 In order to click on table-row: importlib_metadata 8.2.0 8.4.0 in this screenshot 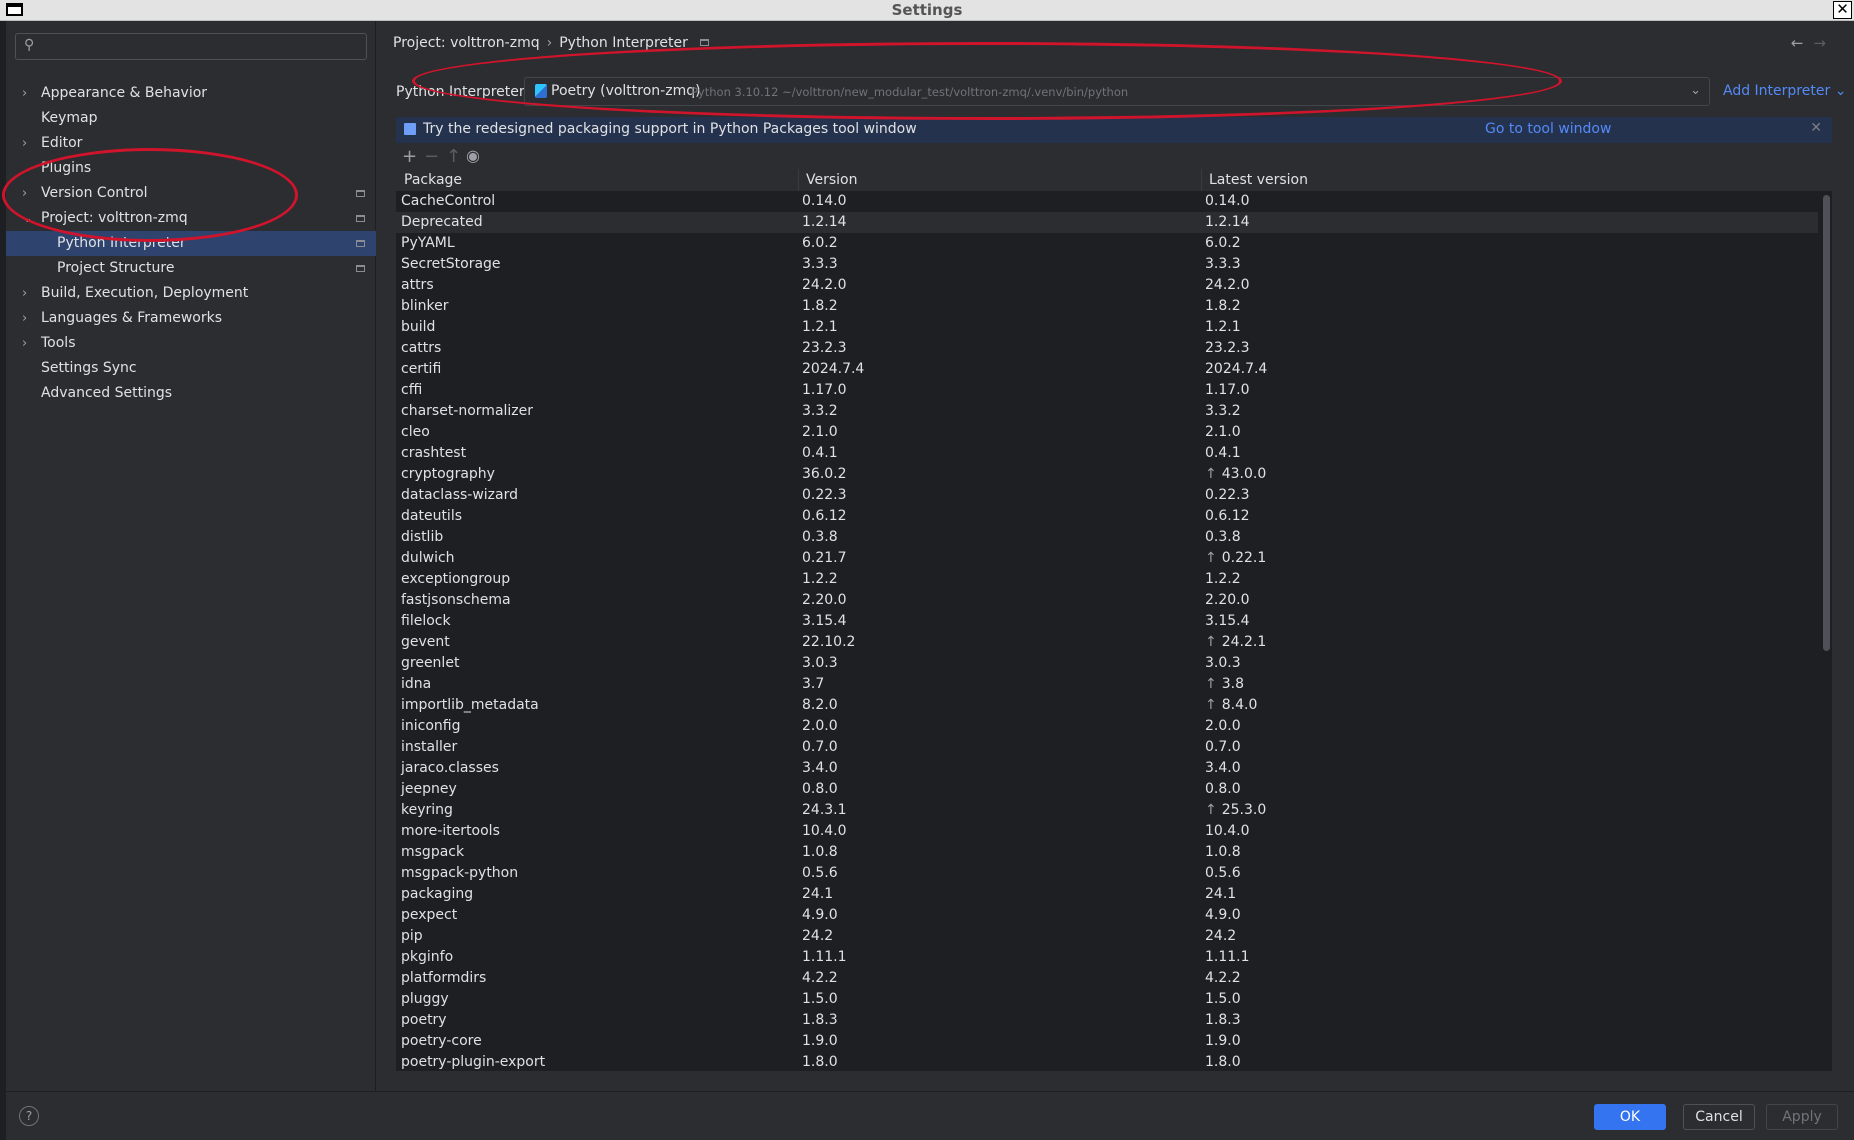, I will do `click(1107, 705)`.